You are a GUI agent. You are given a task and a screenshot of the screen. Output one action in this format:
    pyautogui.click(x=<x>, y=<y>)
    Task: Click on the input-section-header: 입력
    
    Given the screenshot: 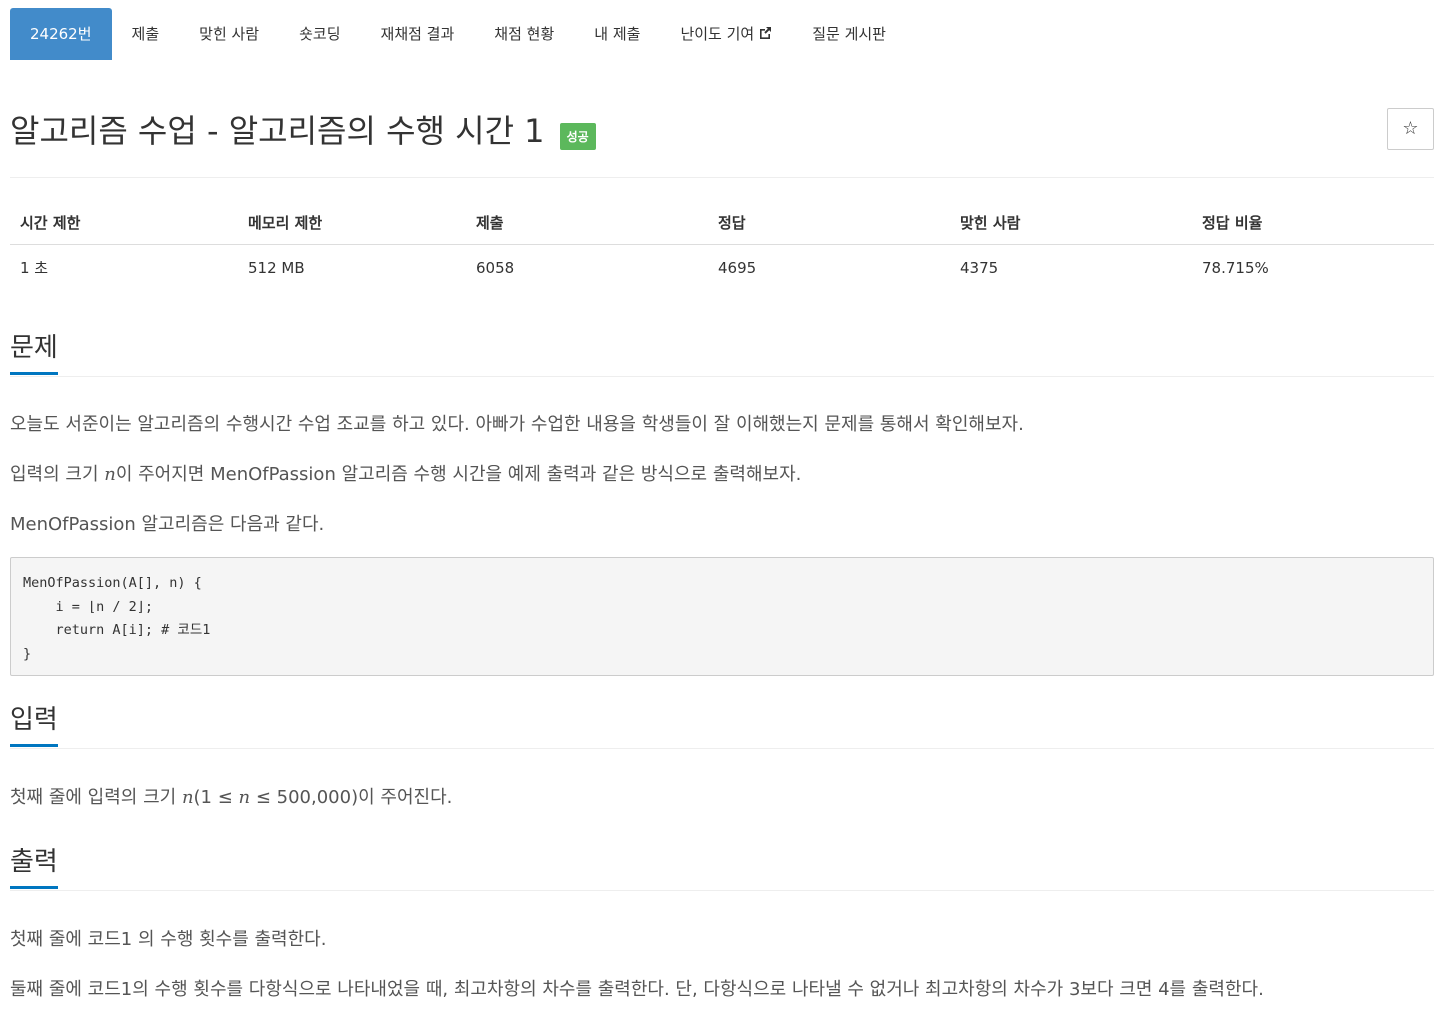 What is the action you would take?
    pyautogui.click(x=722, y=726)
    